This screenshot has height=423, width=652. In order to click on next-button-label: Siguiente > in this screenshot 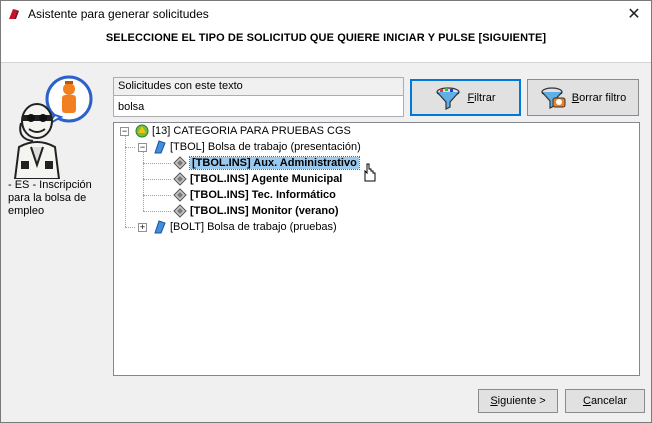, I will do `click(518, 401)`.